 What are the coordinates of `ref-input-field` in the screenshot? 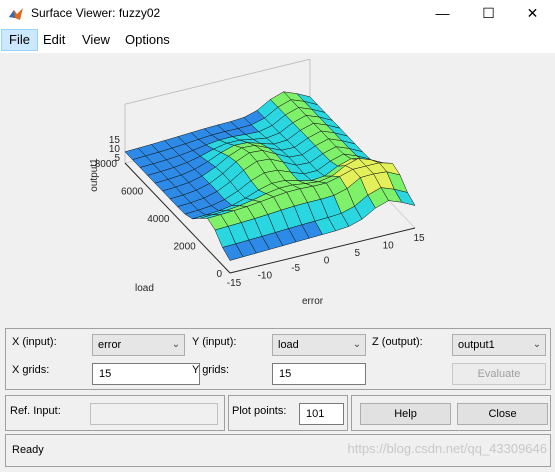 It's located at (154, 414).